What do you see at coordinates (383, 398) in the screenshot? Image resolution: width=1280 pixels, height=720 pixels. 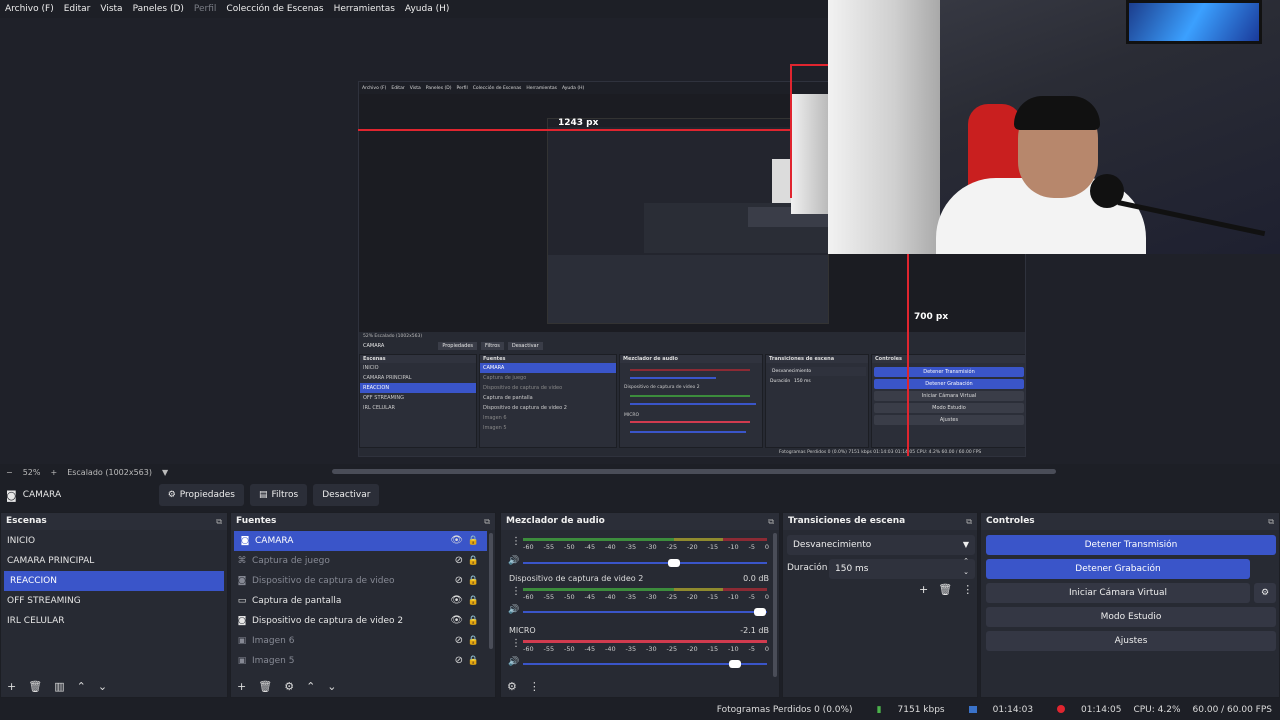 I see `nested-scene-item: OFF STREAMING` at bounding box center [383, 398].